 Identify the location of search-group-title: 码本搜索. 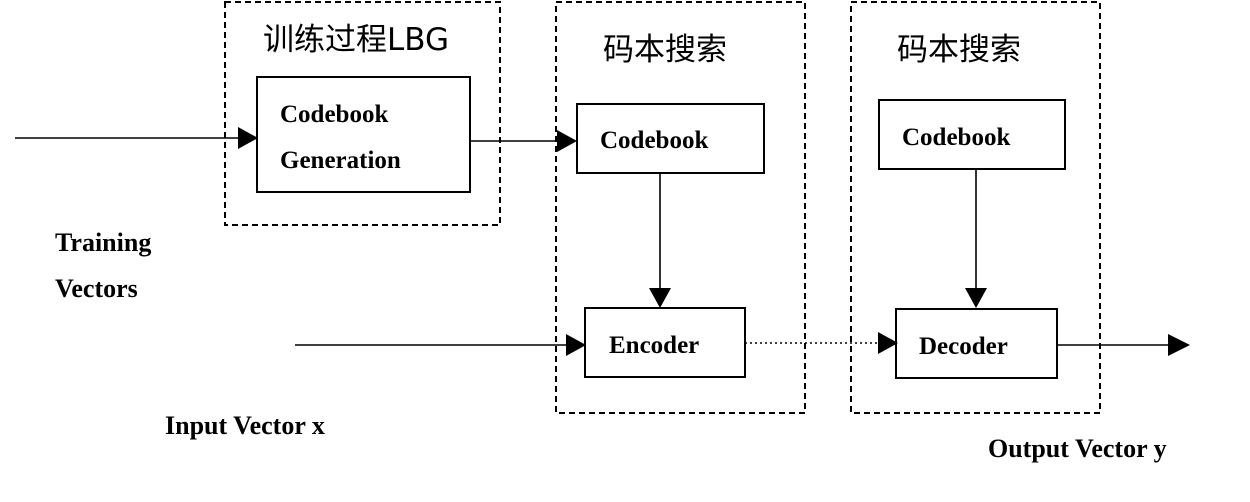
(665, 50).